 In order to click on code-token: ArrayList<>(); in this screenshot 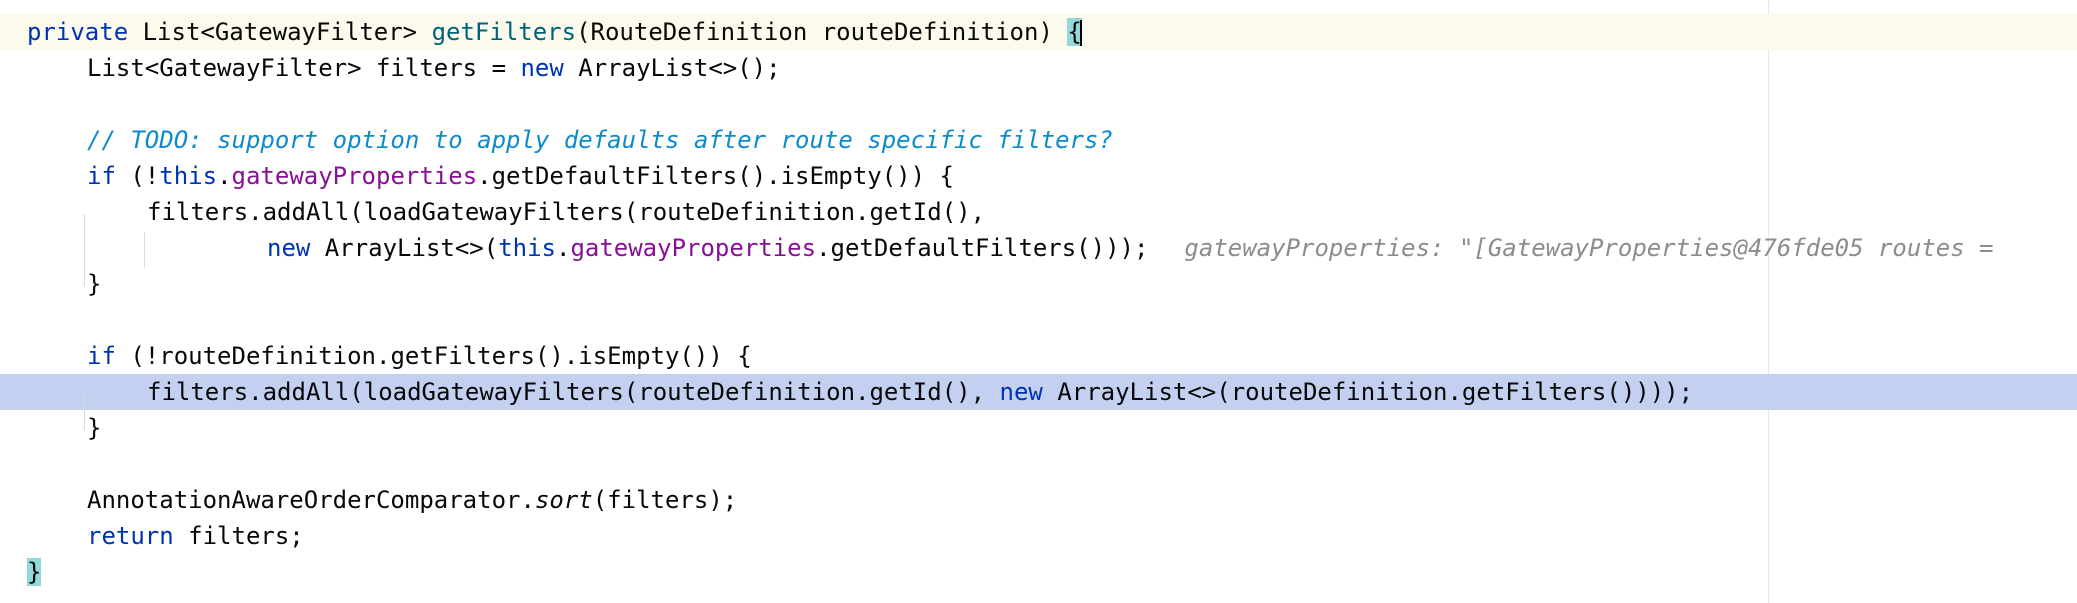, I will do `click(679, 68)`.